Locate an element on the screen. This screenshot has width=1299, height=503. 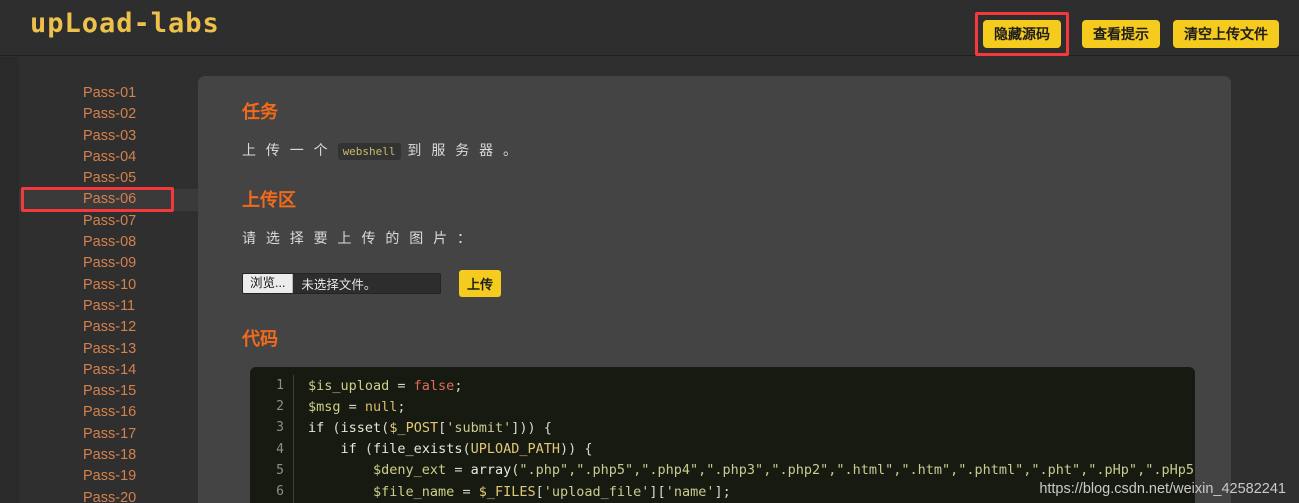
submit-upload-button: 上传 is located at coordinates (480, 283).